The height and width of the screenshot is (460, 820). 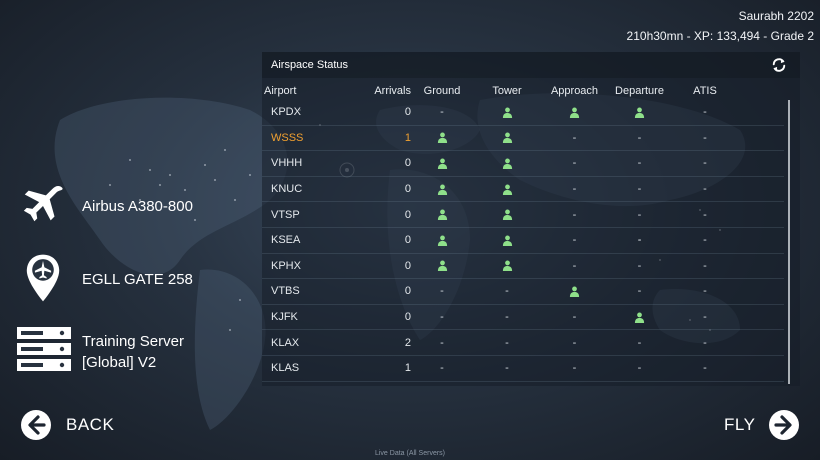 I want to click on table-row: WSSS 1 - - -, so click(x=523, y=139).